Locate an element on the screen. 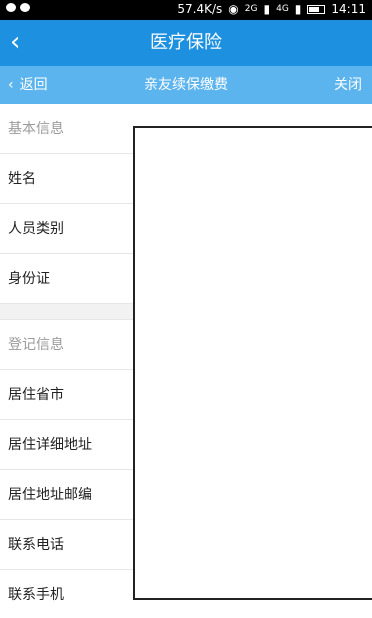 This screenshot has height=618, width=372. chat-bubble-icon is located at coordinates (25, 7).